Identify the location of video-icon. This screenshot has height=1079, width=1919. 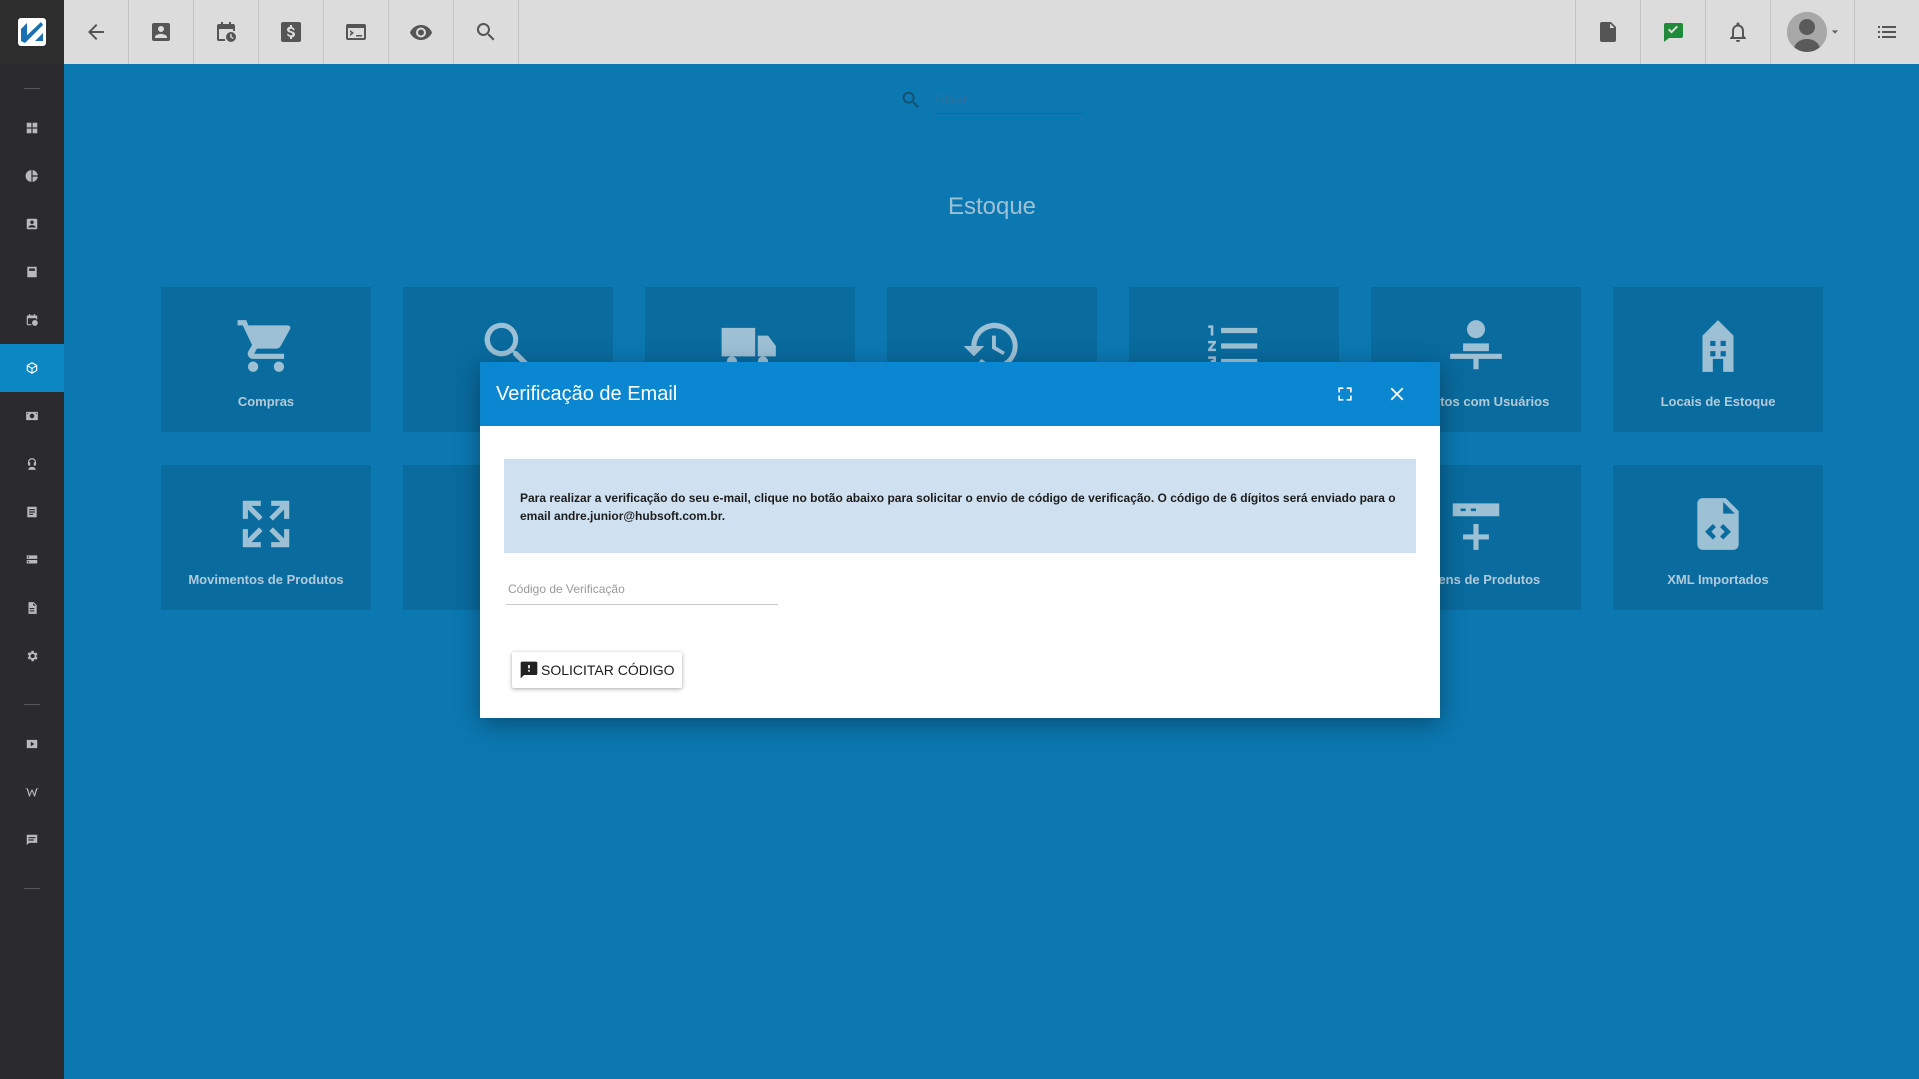
(32, 744).